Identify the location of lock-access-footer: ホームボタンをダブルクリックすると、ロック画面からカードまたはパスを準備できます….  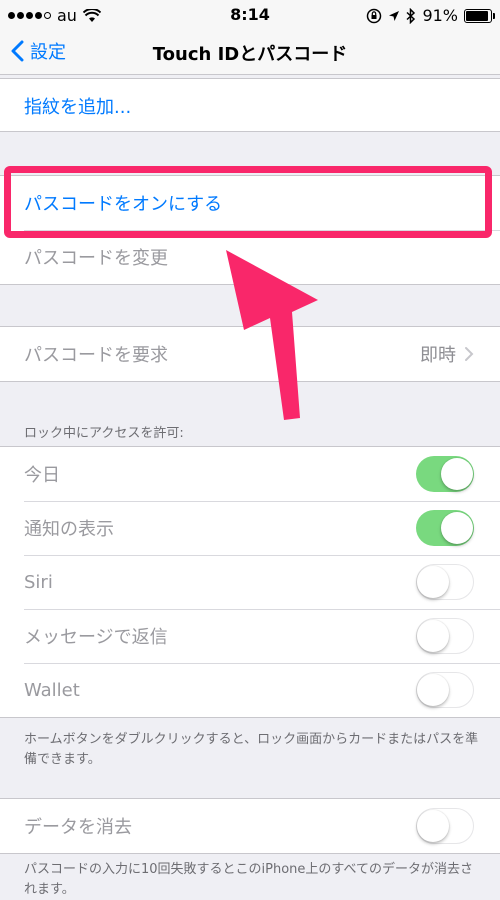
(251, 749).